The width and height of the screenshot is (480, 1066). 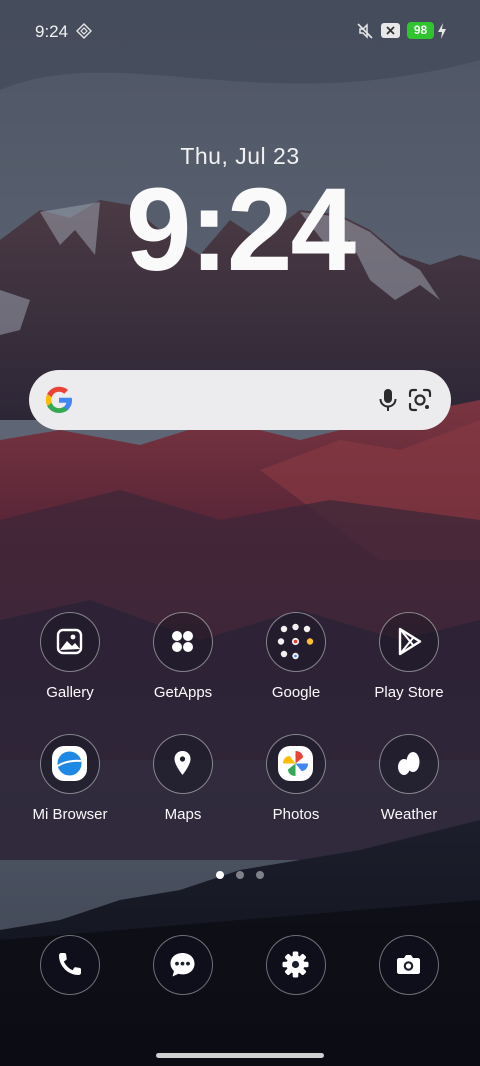 What do you see at coordinates (296, 692) in the screenshot?
I see `app-label: Google` at bounding box center [296, 692].